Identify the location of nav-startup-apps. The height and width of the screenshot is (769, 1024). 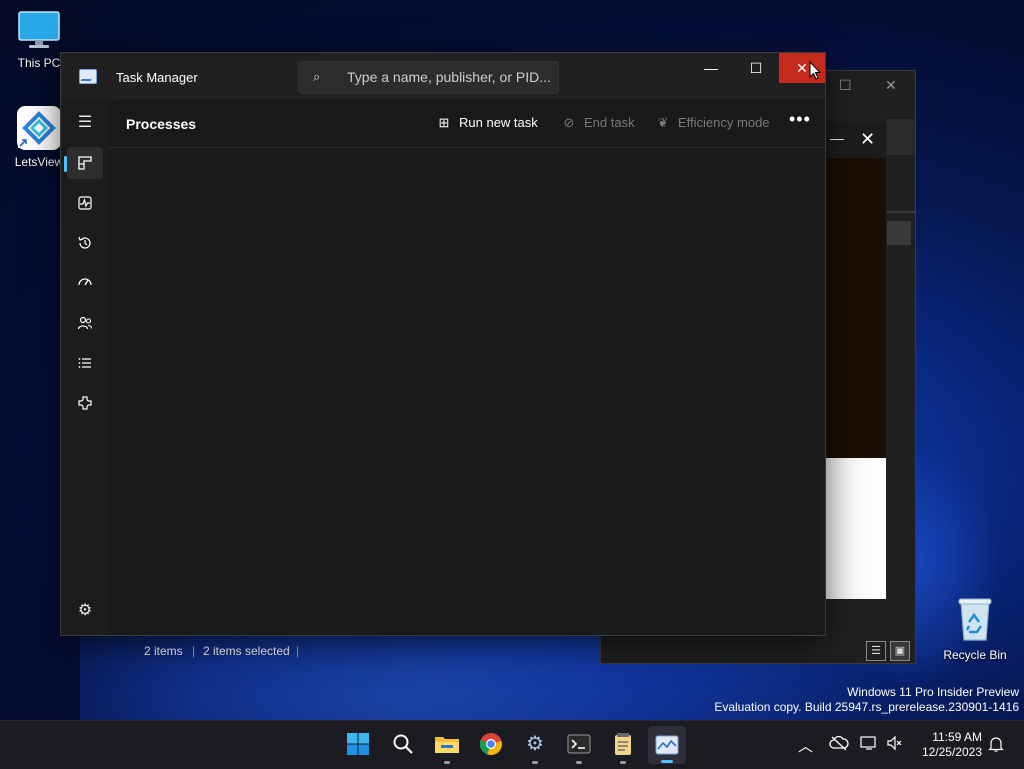
(85, 283).